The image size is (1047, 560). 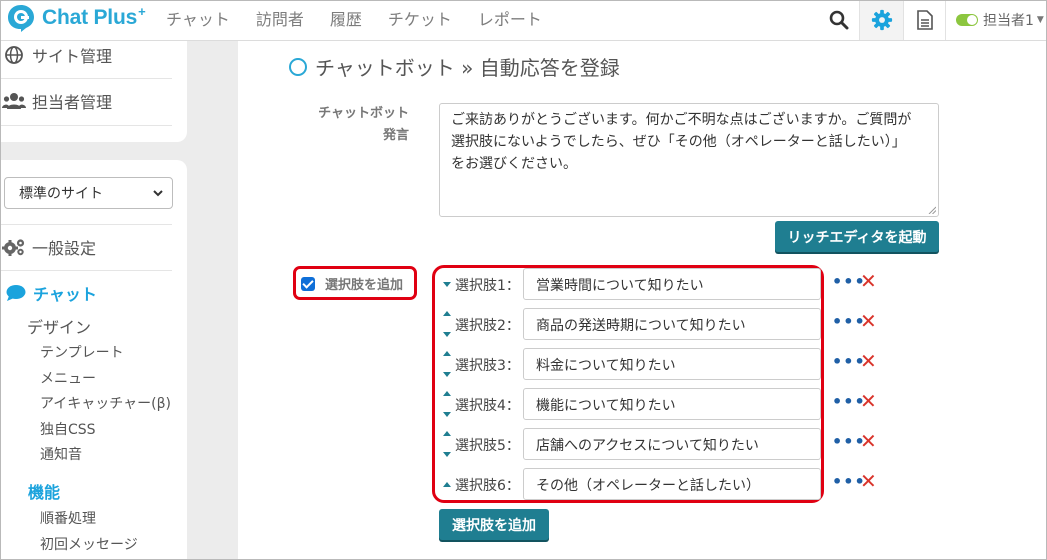 I want to click on add-choice-checkbox-label: 選択肢を追加, so click(x=364, y=285).